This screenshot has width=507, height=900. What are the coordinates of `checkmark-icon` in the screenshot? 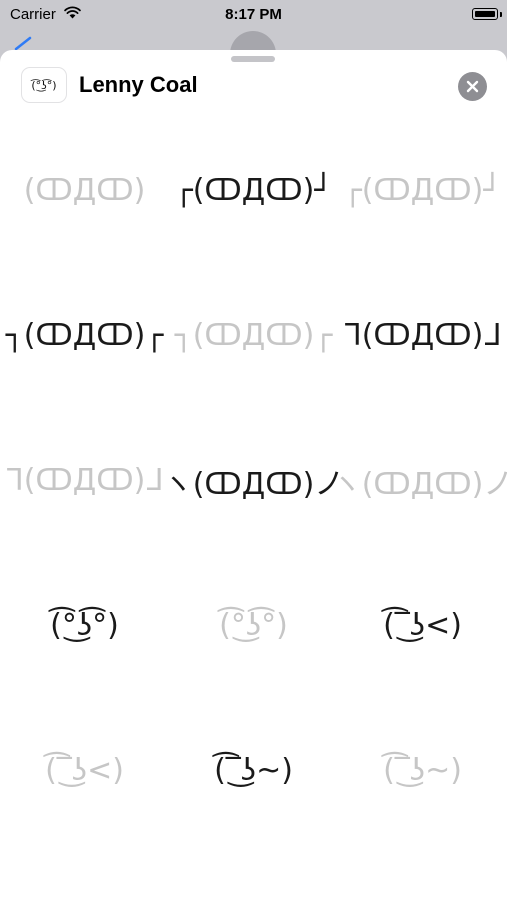 It's located at (23, 43).